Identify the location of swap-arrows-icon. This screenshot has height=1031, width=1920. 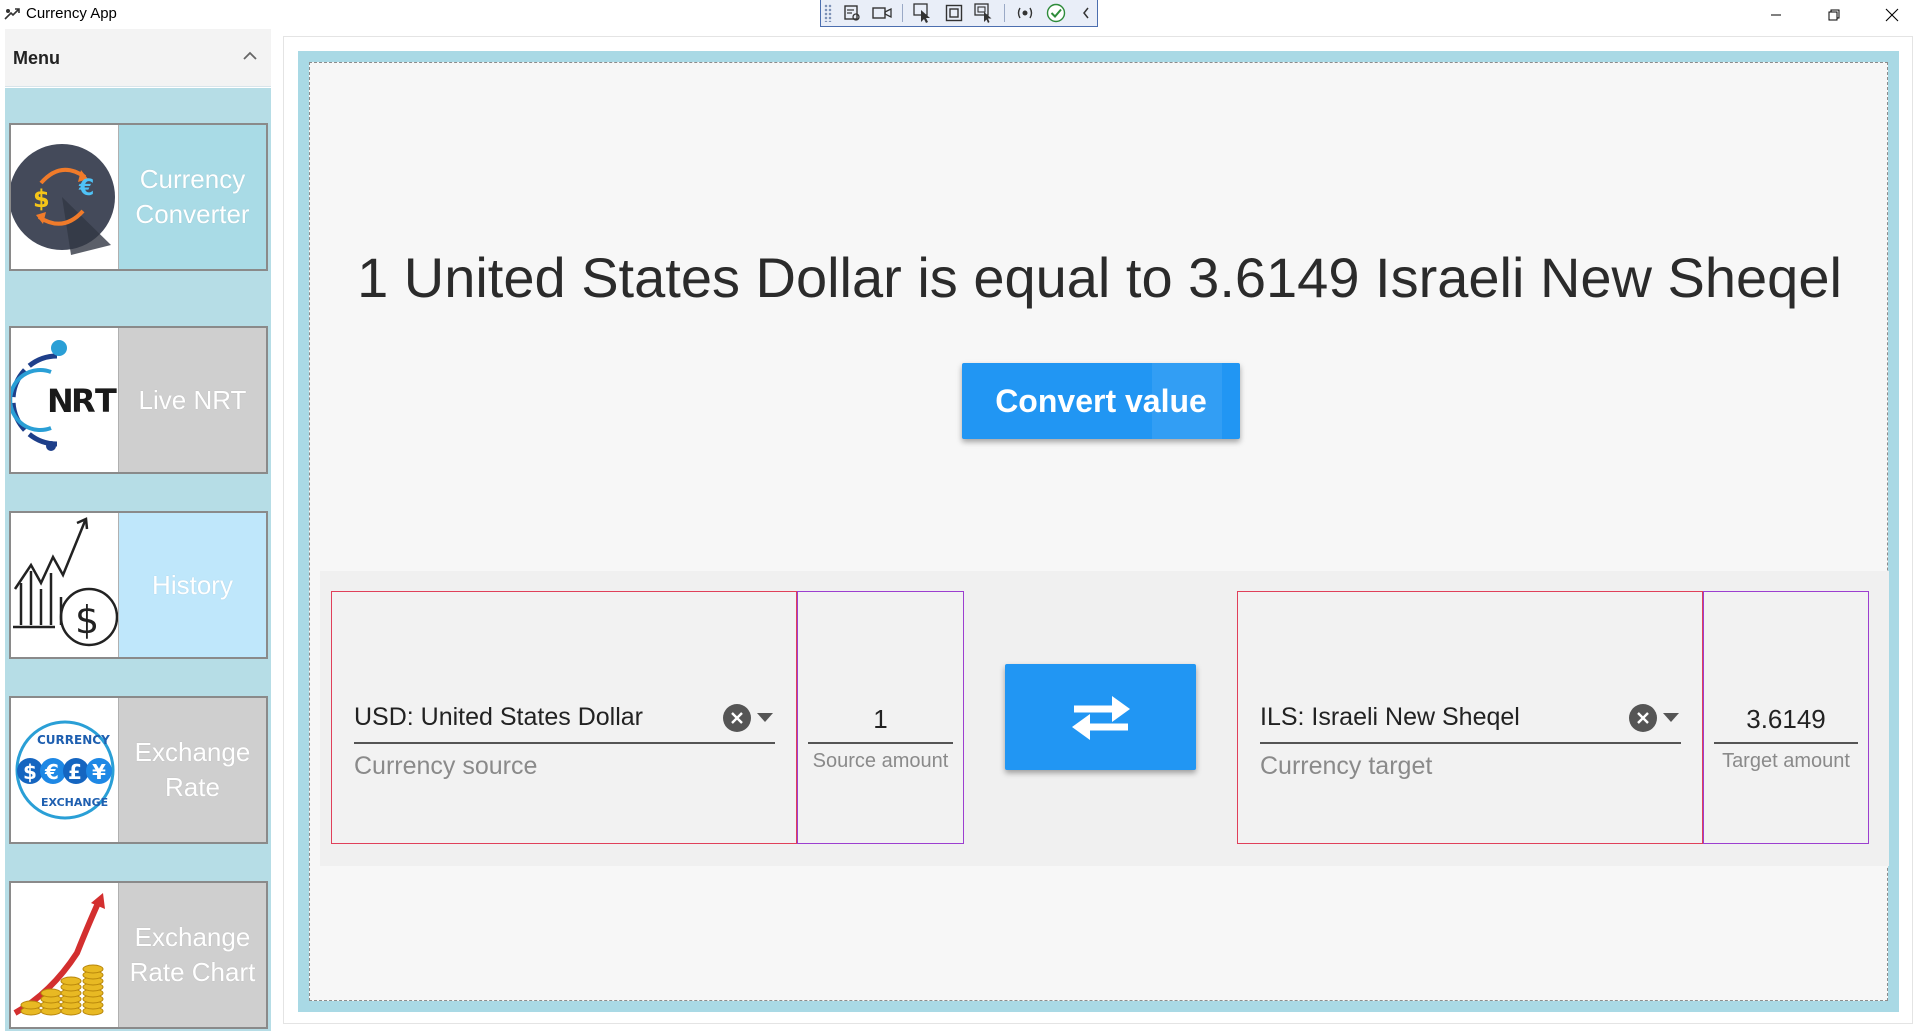
(1100, 718).